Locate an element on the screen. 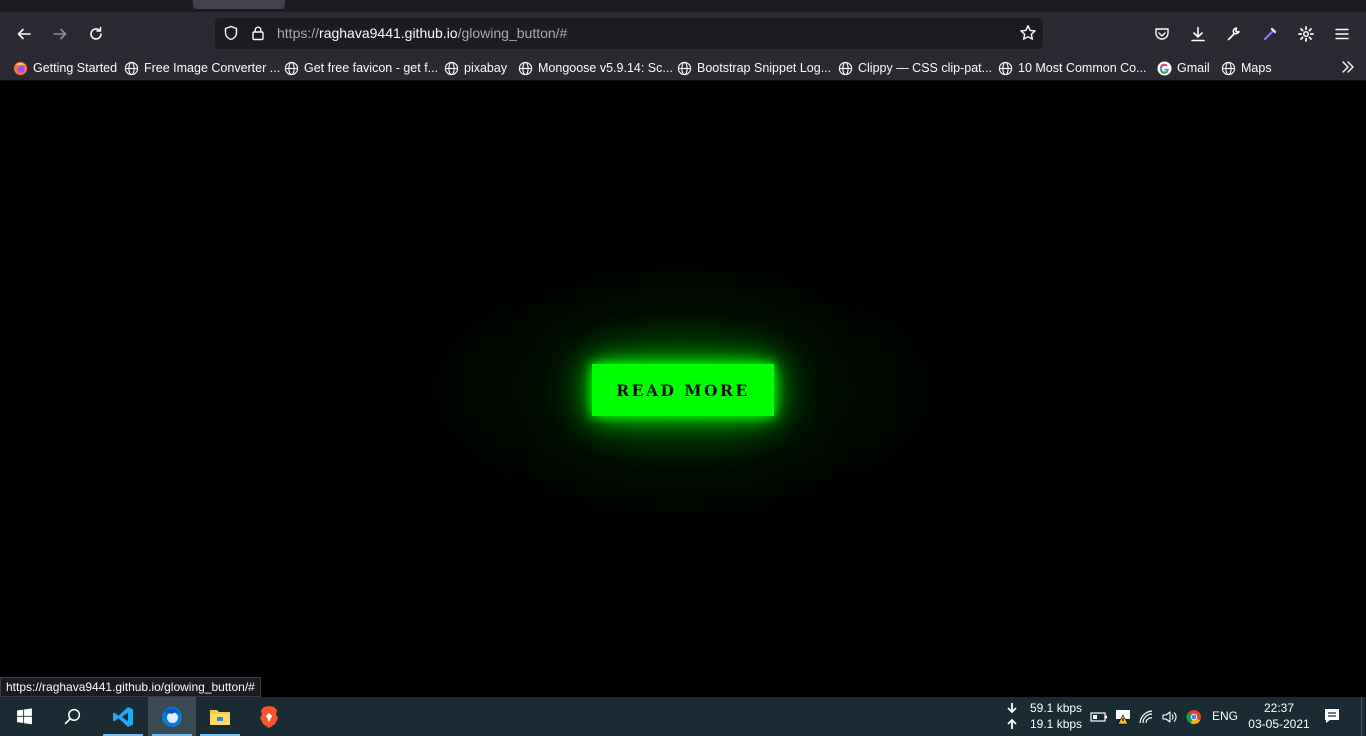 The image size is (1366, 736). back-arrow-icon is located at coordinates (24, 34).